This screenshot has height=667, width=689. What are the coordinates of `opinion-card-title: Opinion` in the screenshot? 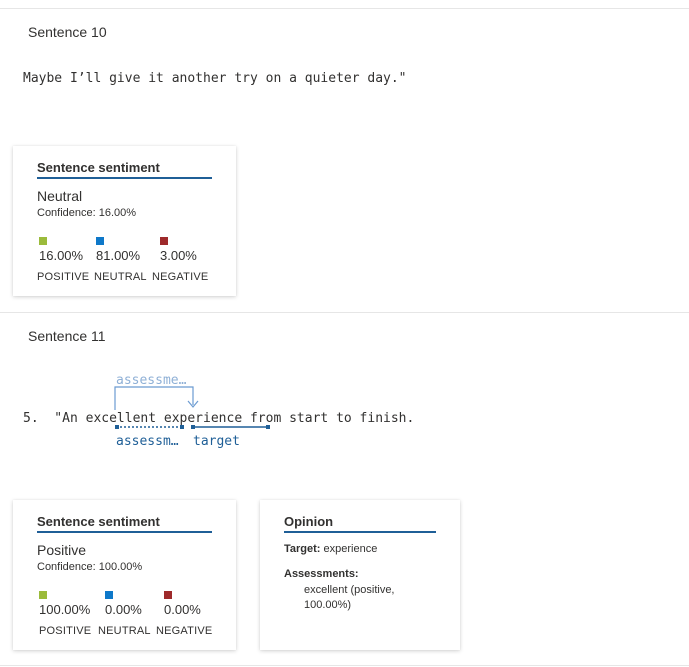 It's located at (360, 523).